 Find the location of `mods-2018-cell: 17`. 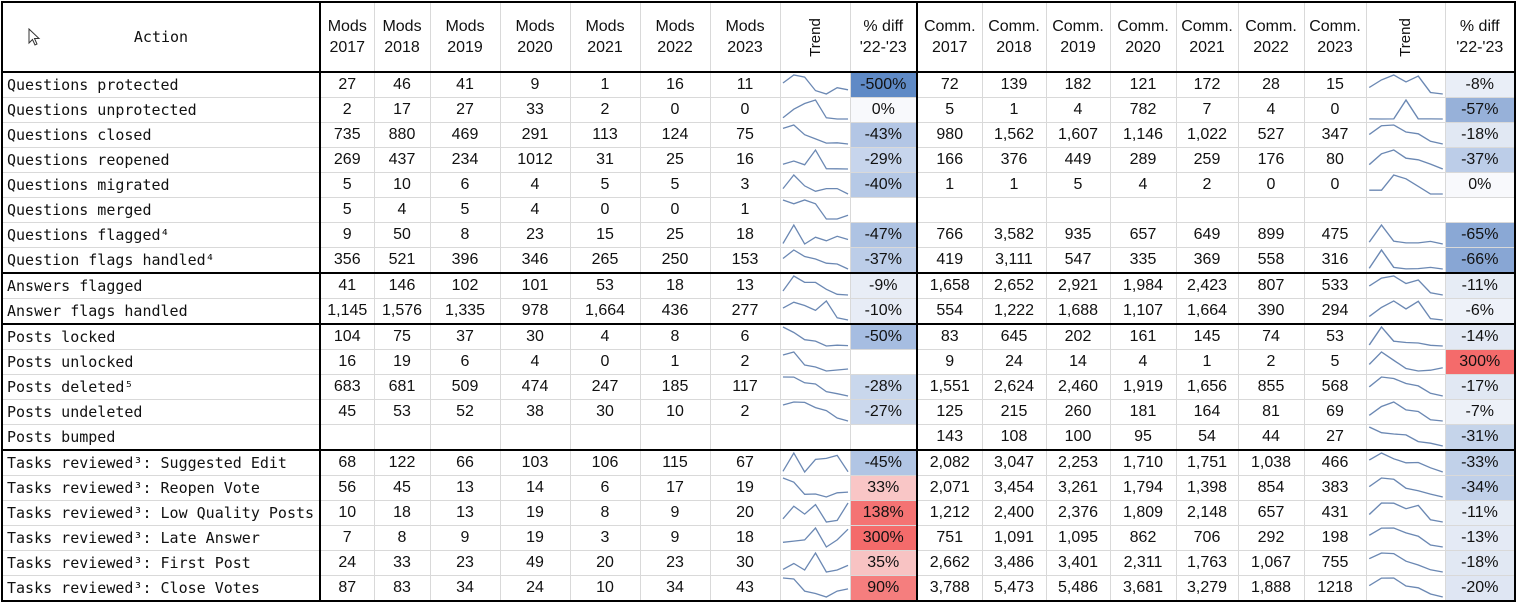

mods-2018-cell: 17 is located at coordinates (402, 110).